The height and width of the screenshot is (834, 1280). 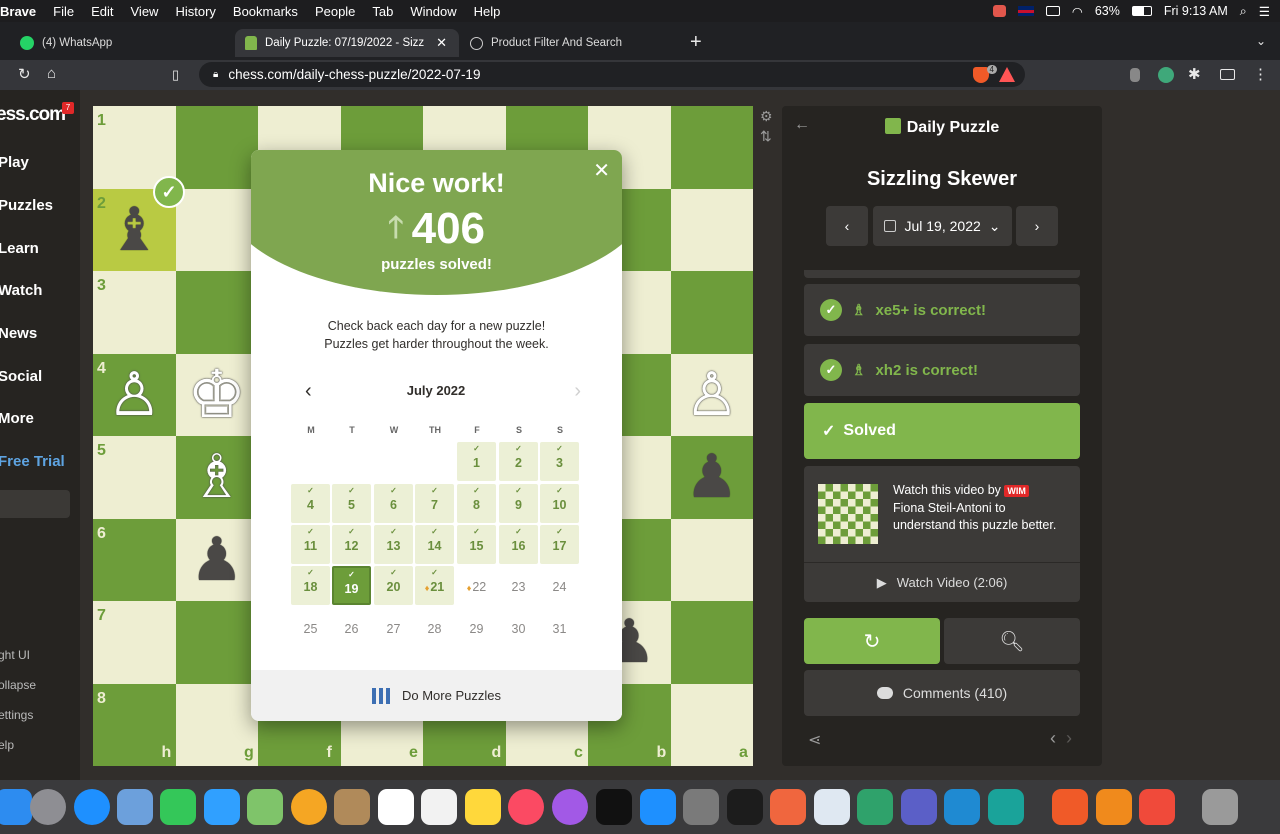 What do you see at coordinates (476, 461) in the screenshot?
I see `calendar-day: ✓ 1` at bounding box center [476, 461].